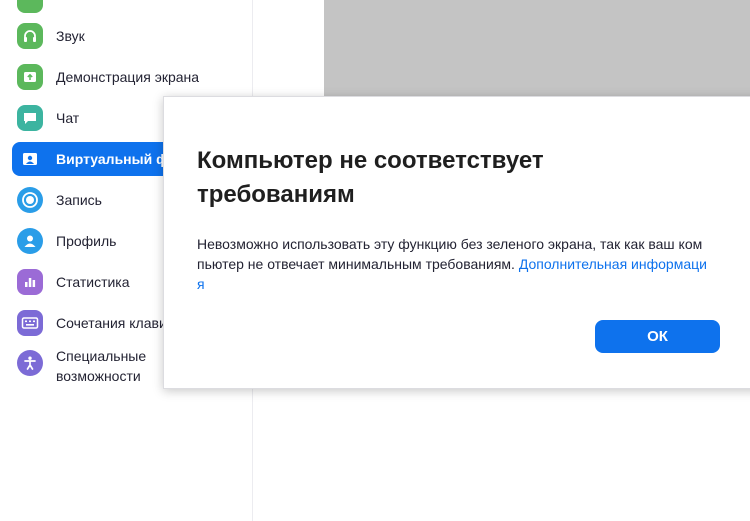 The image size is (750, 521). I want to click on headphones-icon, so click(30, 36).